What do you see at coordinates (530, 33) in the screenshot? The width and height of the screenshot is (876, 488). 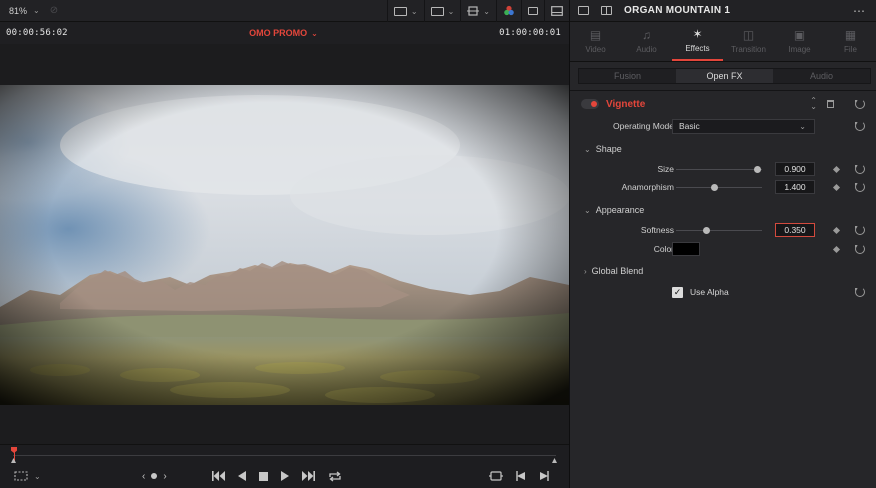 I see `record-timecode: 01:00:00:01` at bounding box center [530, 33].